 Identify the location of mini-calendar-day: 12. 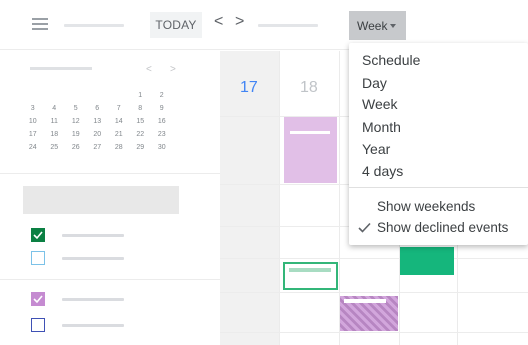
(76, 121).